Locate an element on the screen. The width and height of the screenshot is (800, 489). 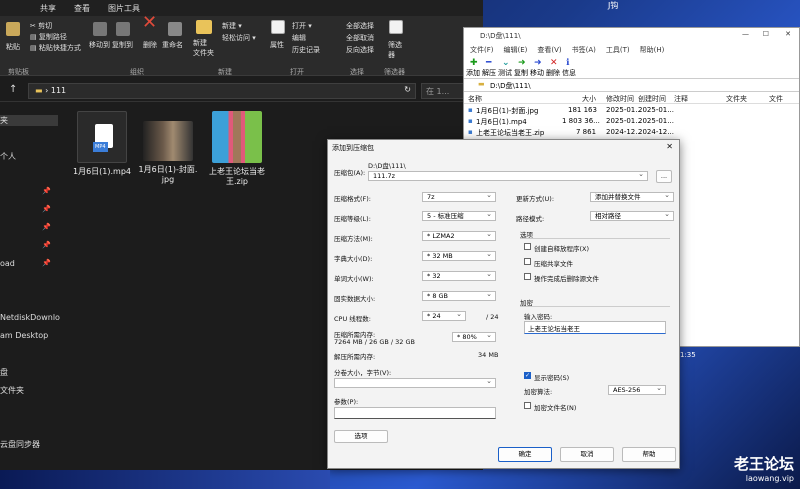
row-name: 1月6日(1).mp4 is located at coordinates (501, 122).